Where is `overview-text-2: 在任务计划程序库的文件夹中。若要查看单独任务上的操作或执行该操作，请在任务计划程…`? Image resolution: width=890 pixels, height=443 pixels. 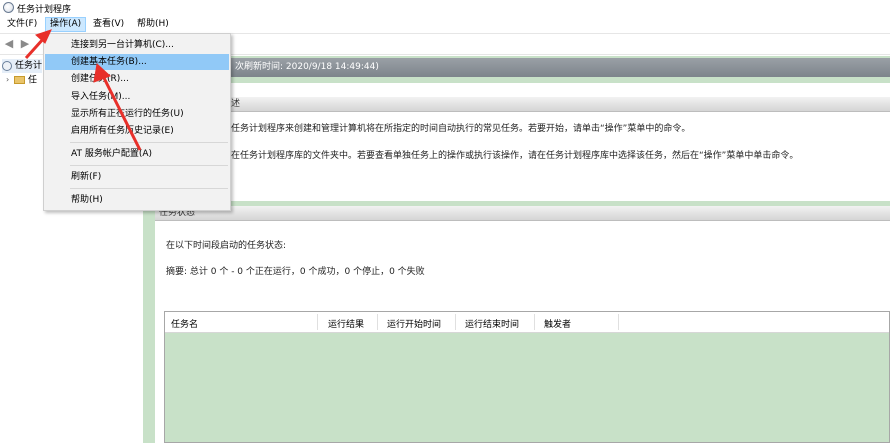
overview-text-2: 在任务计划程序库的文件夹中。若要查看单独任务上的操作或执行该操作，请在任务计划程… is located at coordinates (515, 156).